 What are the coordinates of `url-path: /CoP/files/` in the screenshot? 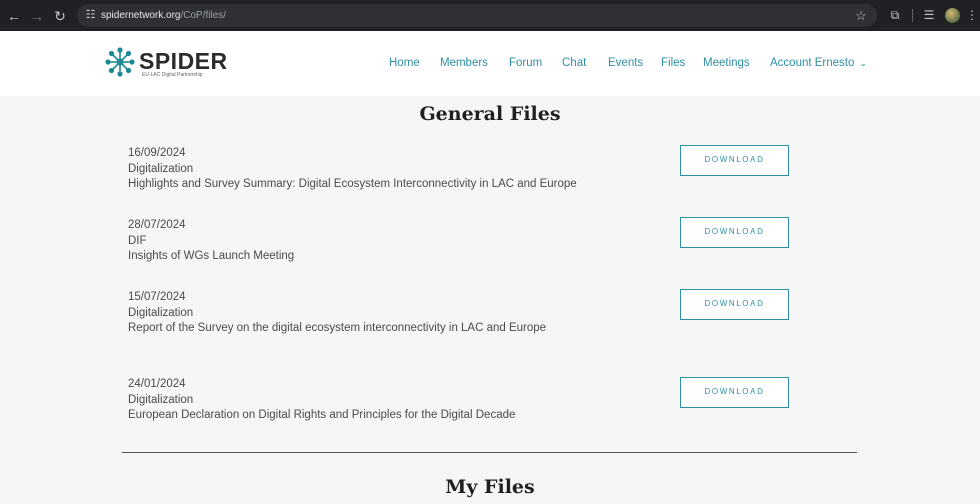 It's located at (203, 15).